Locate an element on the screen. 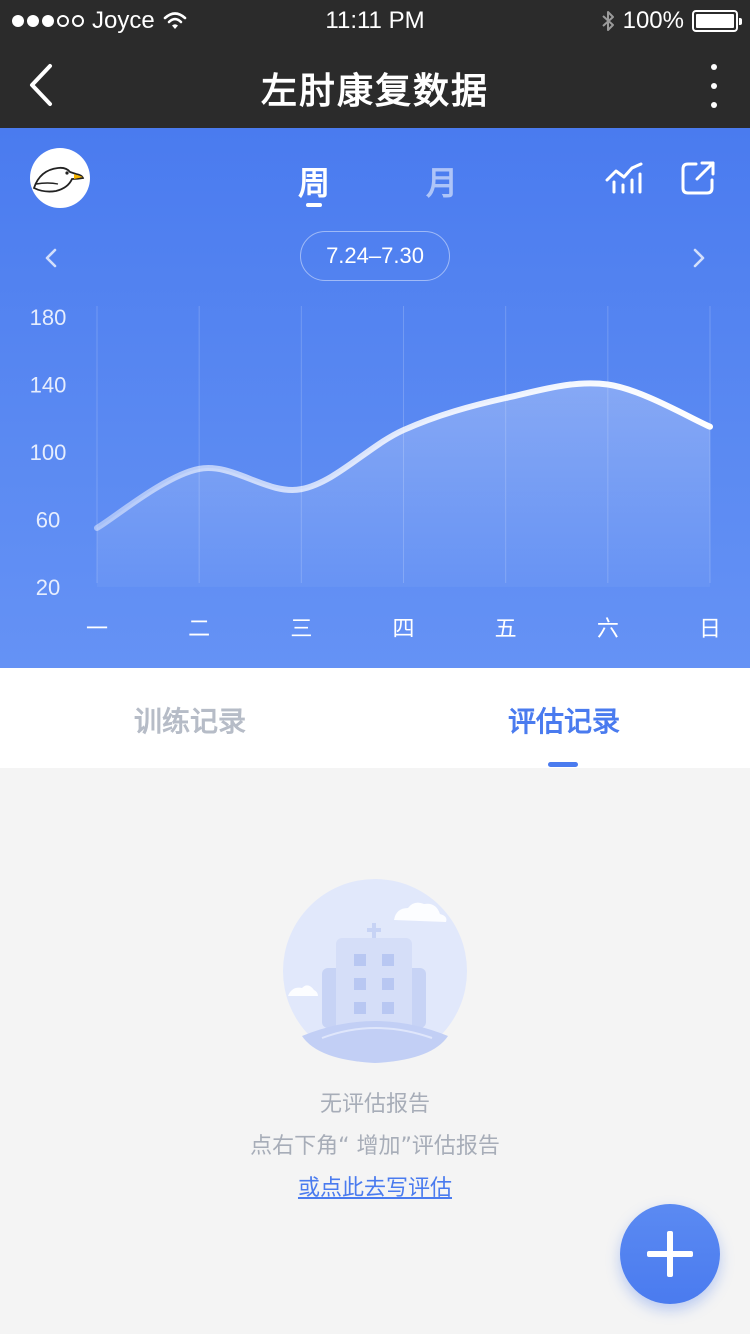  x-axis: 一二三四五六日 is located at coordinates (403, 629).